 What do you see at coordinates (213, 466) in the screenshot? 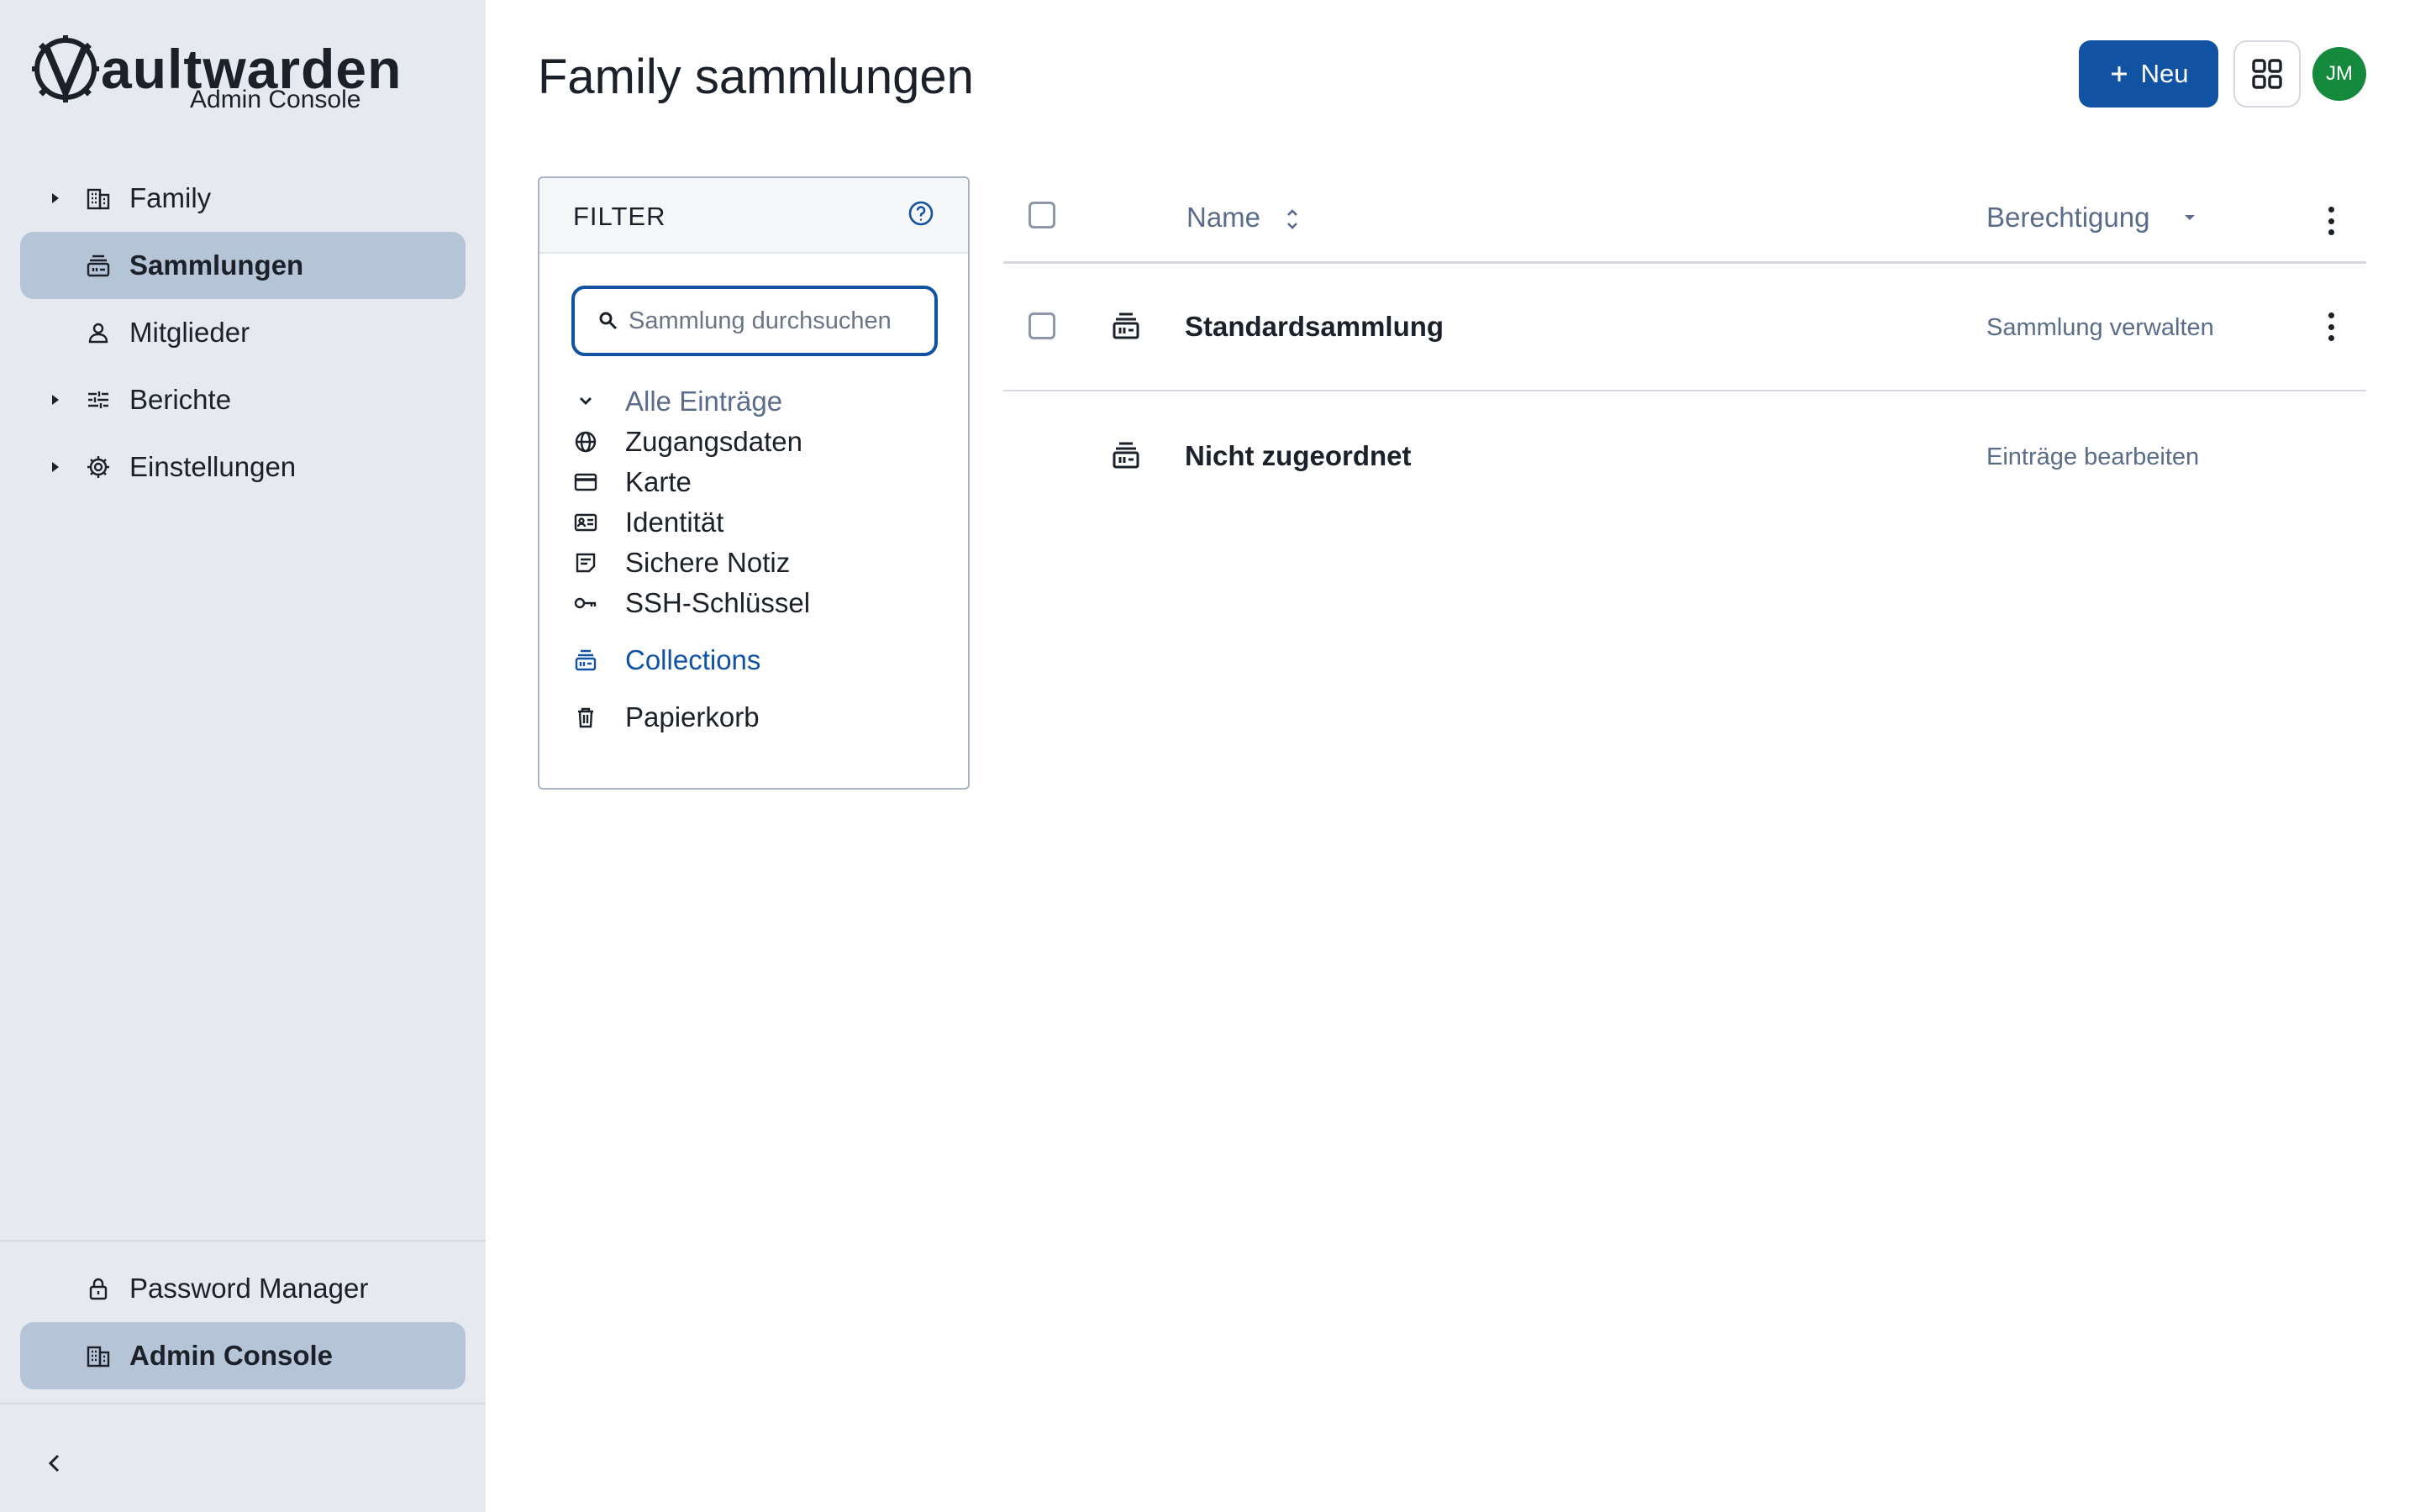
I see `sidebar-item-label: Einstellungen` at bounding box center [213, 466].